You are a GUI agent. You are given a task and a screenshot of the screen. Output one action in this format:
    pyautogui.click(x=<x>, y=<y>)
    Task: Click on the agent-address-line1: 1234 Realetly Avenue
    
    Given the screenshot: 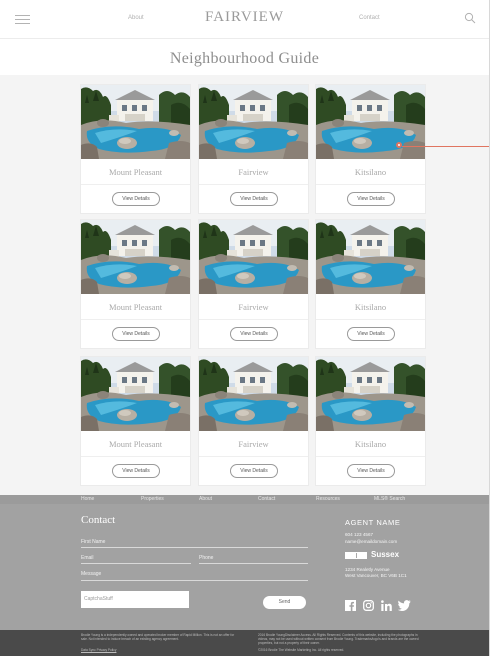 What is the action you would take?
    pyautogui.click(x=367, y=569)
    